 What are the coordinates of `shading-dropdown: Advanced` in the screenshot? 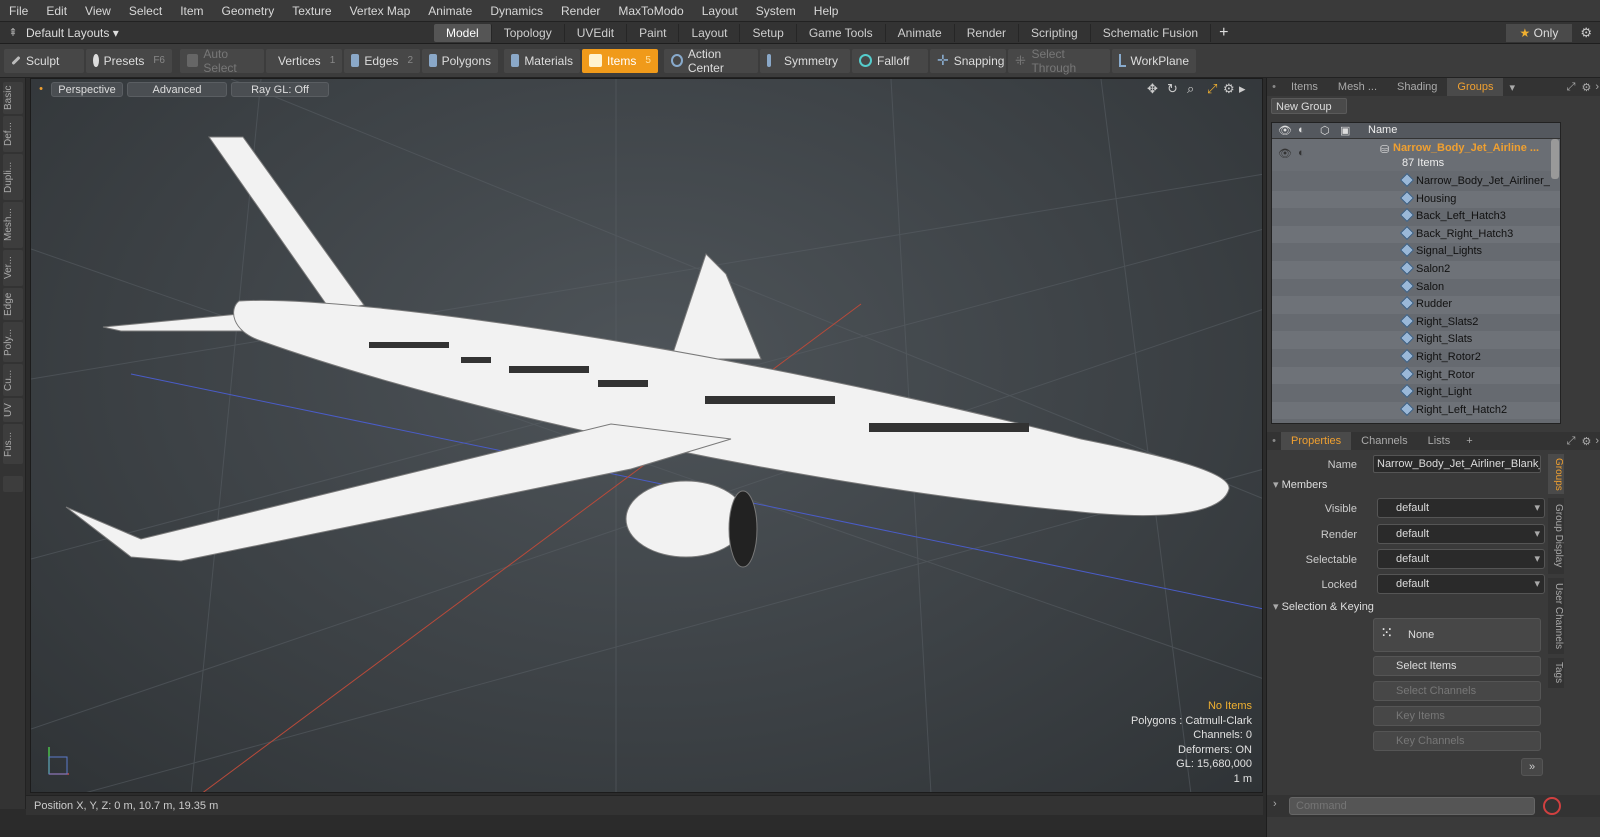 It's located at (177, 89).